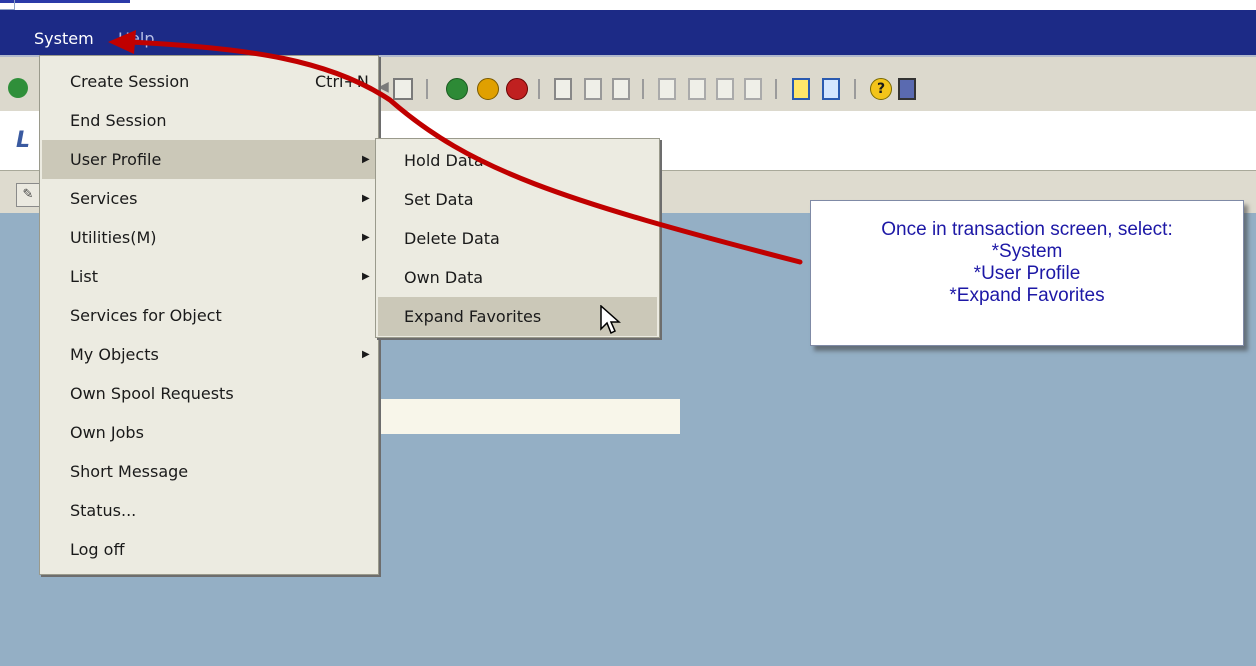 This screenshot has height=666, width=1256. I want to click on menu-item-log-off: Log off, so click(209, 549).